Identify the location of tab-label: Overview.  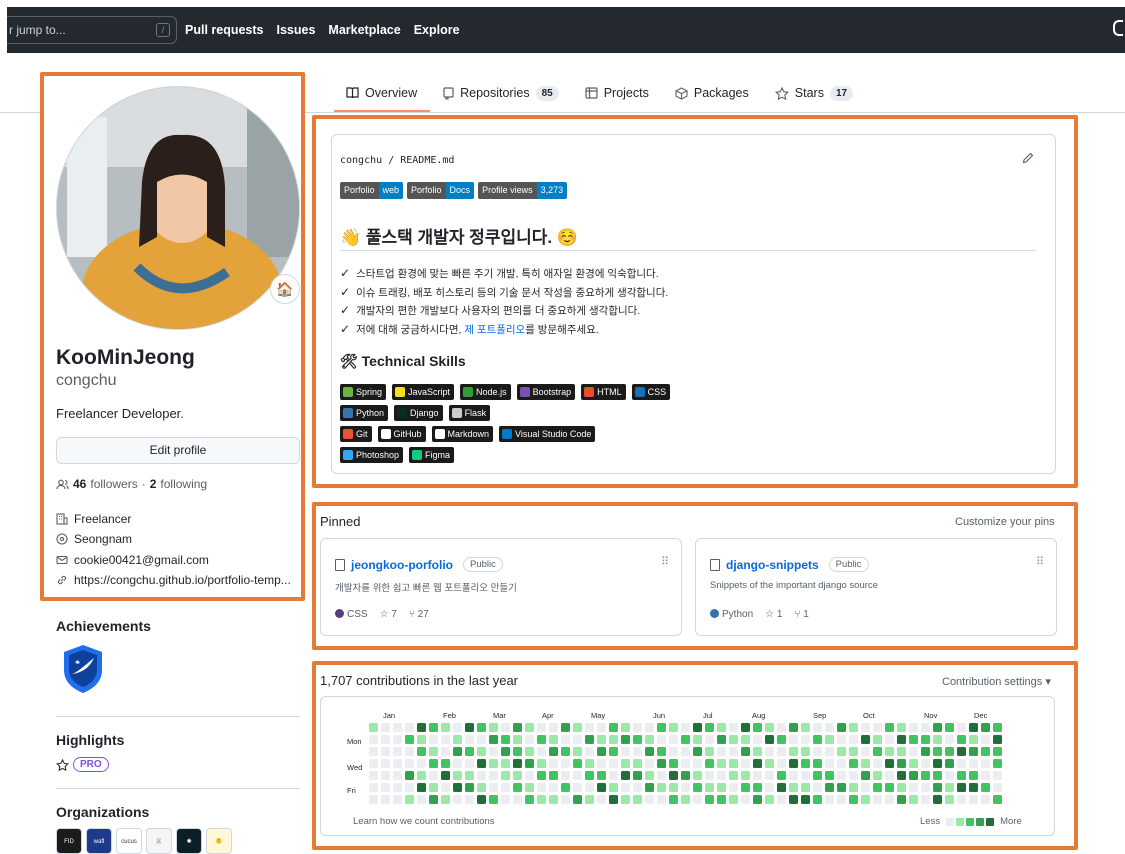
(391, 93).